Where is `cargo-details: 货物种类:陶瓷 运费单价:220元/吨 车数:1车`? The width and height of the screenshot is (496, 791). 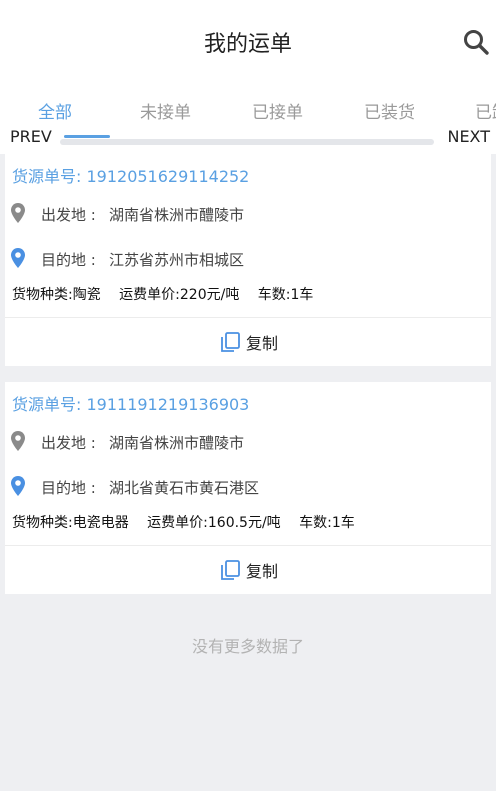
cargo-details: 货物种类:陶瓷 运费单价:220元/吨 车数:1车 is located at coordinates (169, 294).